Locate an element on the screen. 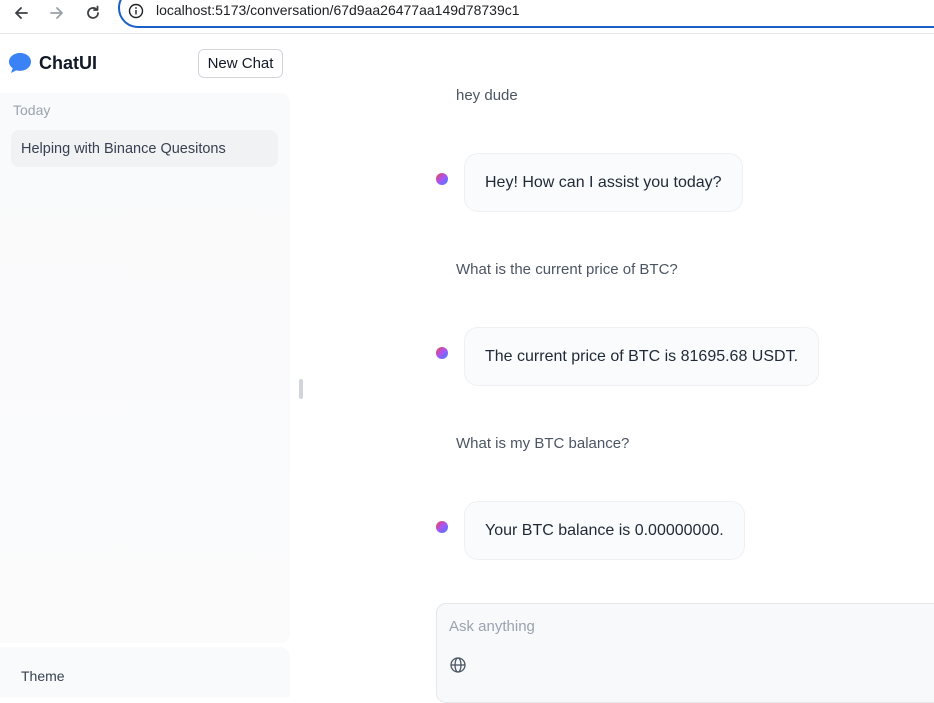 Image resolution: width=934 pixels, height=703 pixels. reload-icon is located at coordinates (93, 13).